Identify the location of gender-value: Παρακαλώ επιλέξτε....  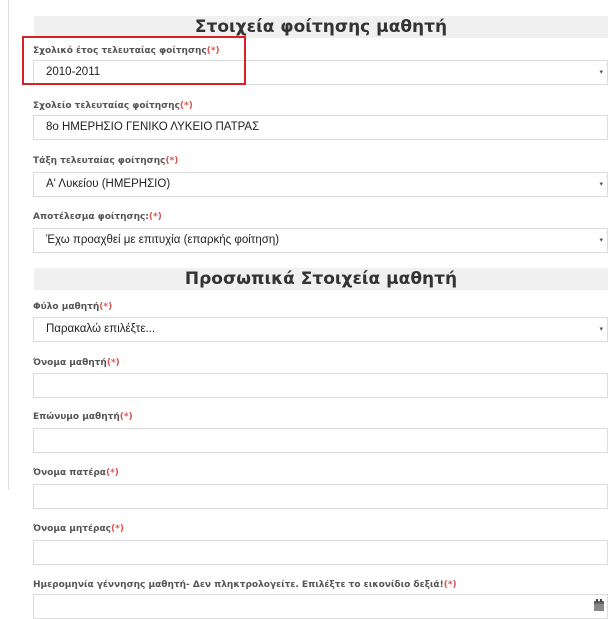
(101, 329).